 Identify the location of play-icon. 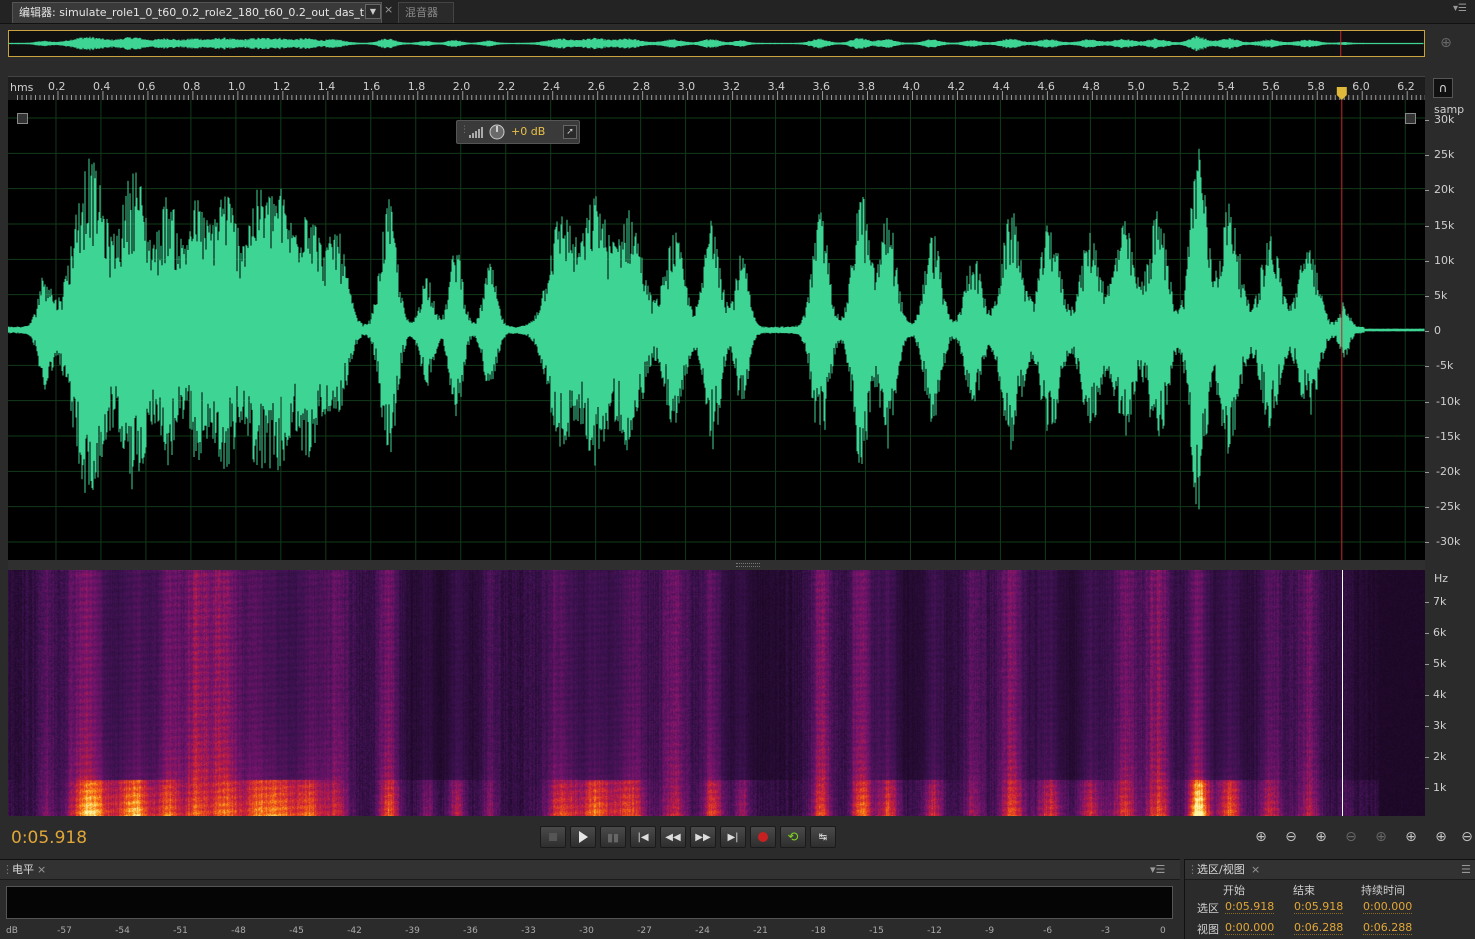
(583, 837).